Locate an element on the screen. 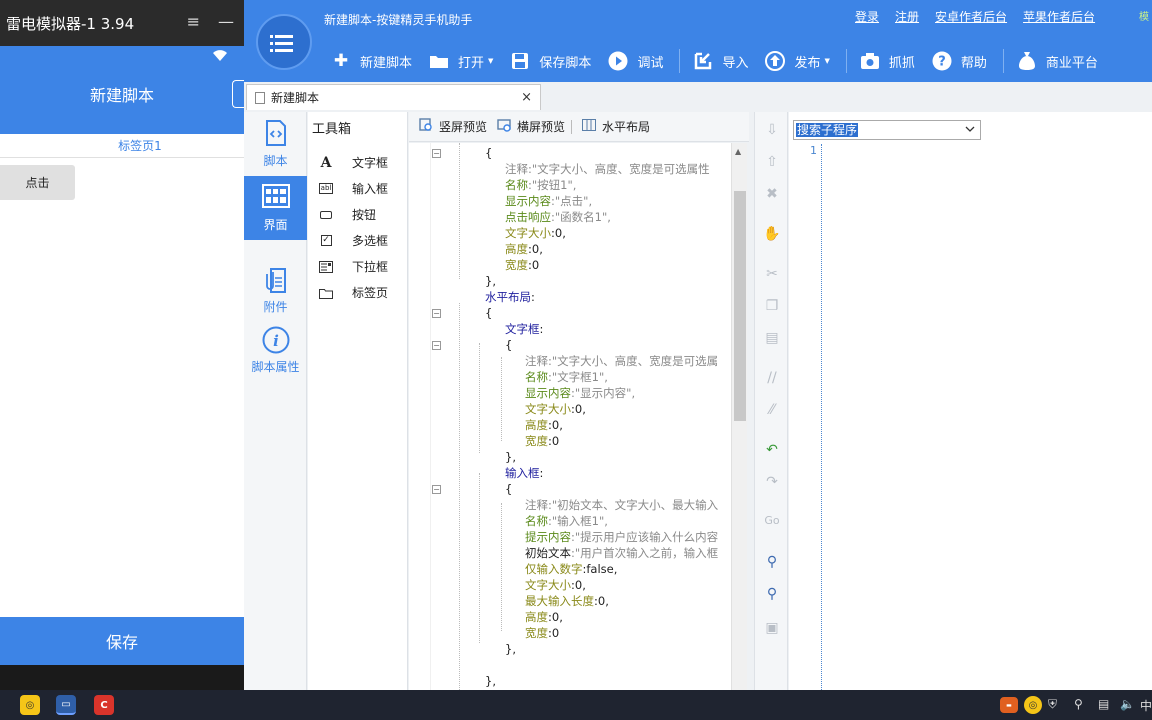 The width and height of the screenshot is (1152, 720). emulator-tab-label: 标签页1 is located at coordinates (122, 146).